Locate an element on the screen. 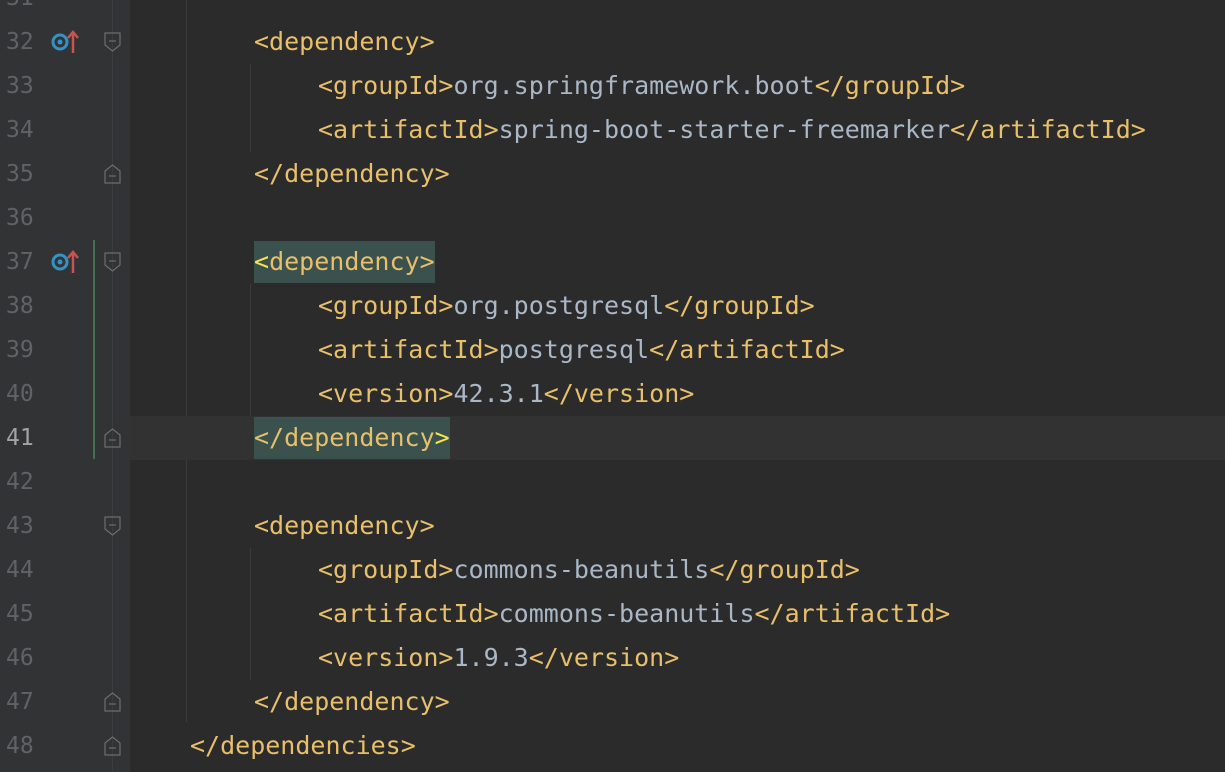  xml-text: org.springframework.boot is located at coordinates (634, 85).